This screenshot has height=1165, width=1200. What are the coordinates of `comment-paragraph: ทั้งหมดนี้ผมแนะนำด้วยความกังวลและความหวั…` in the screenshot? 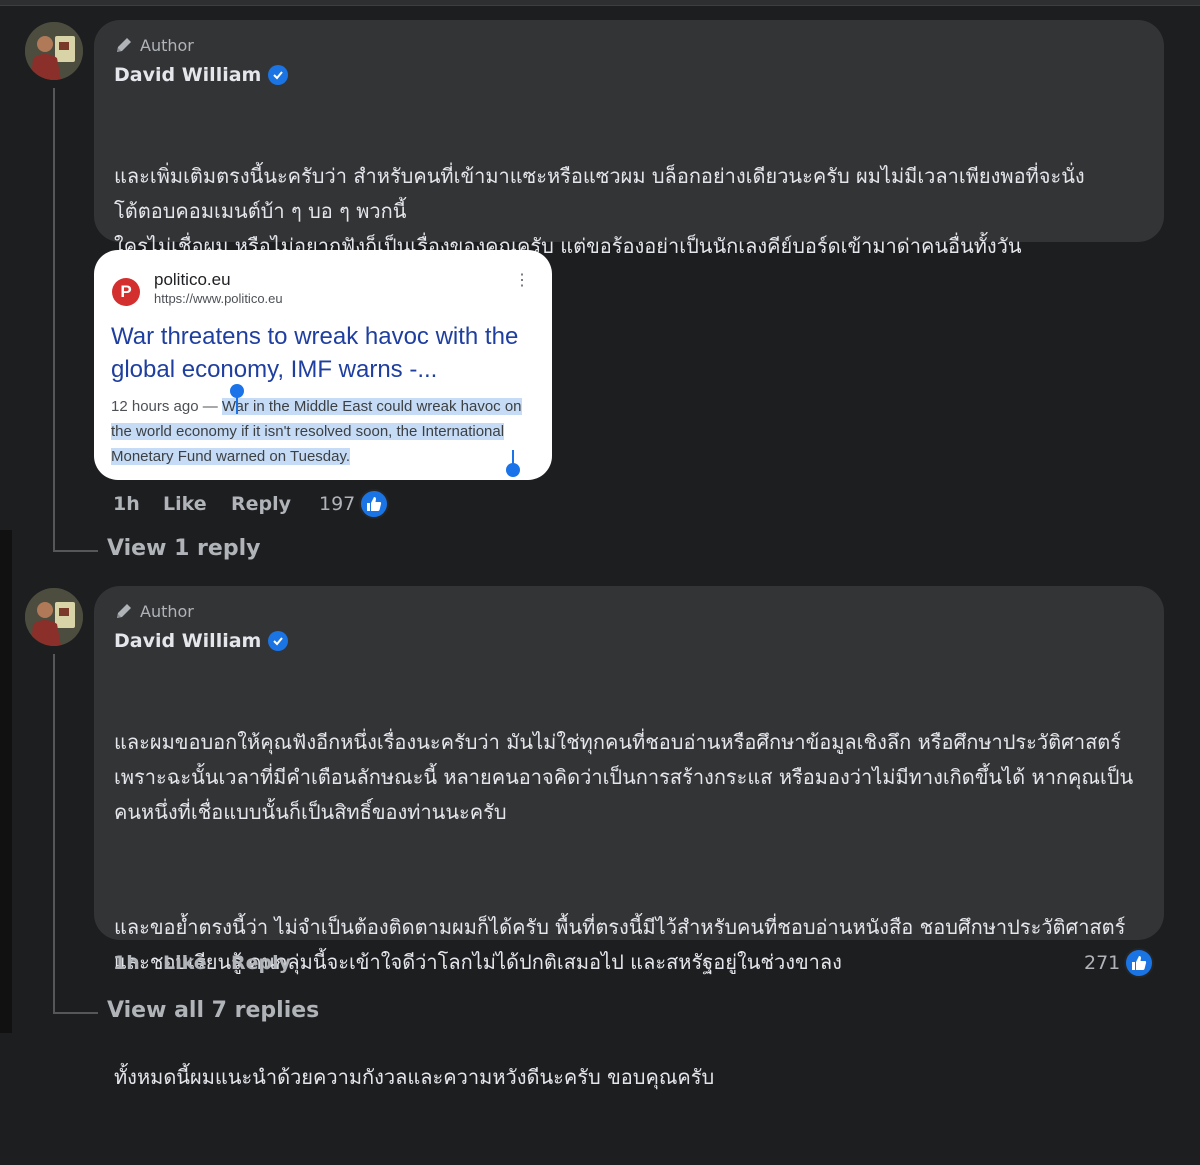 It's located at (414, 1077).